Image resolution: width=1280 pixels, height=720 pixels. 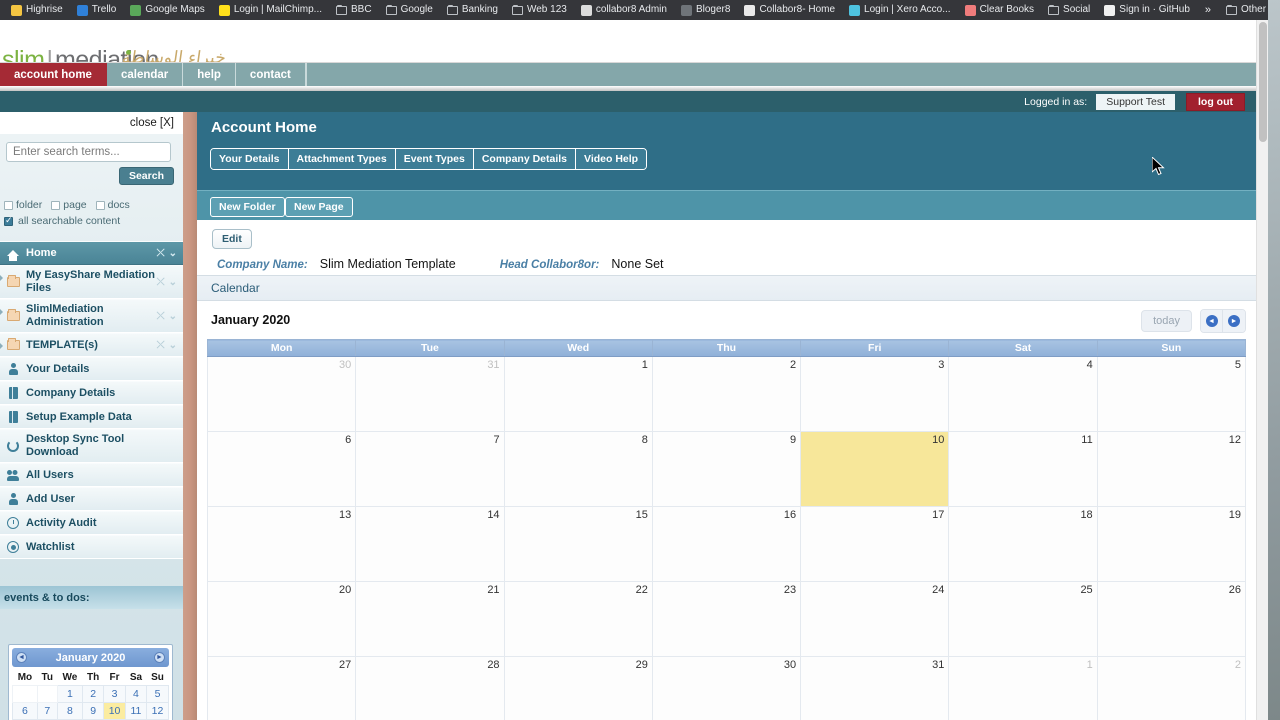 I want to click on calendar-prev-button: ◄, so click(x=1212, y=321).